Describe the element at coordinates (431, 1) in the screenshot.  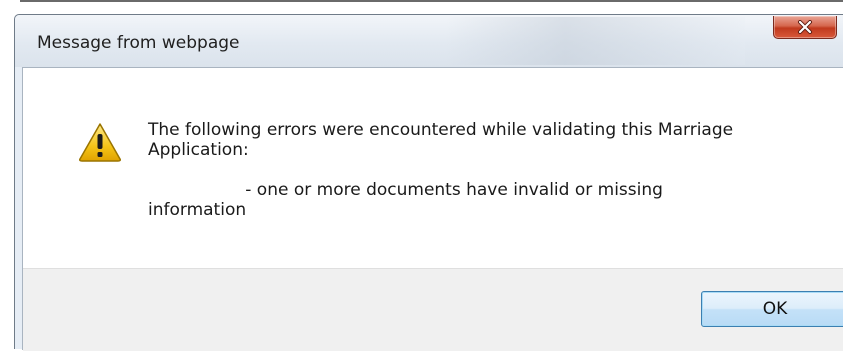
I see `background-window-edge` at that location.